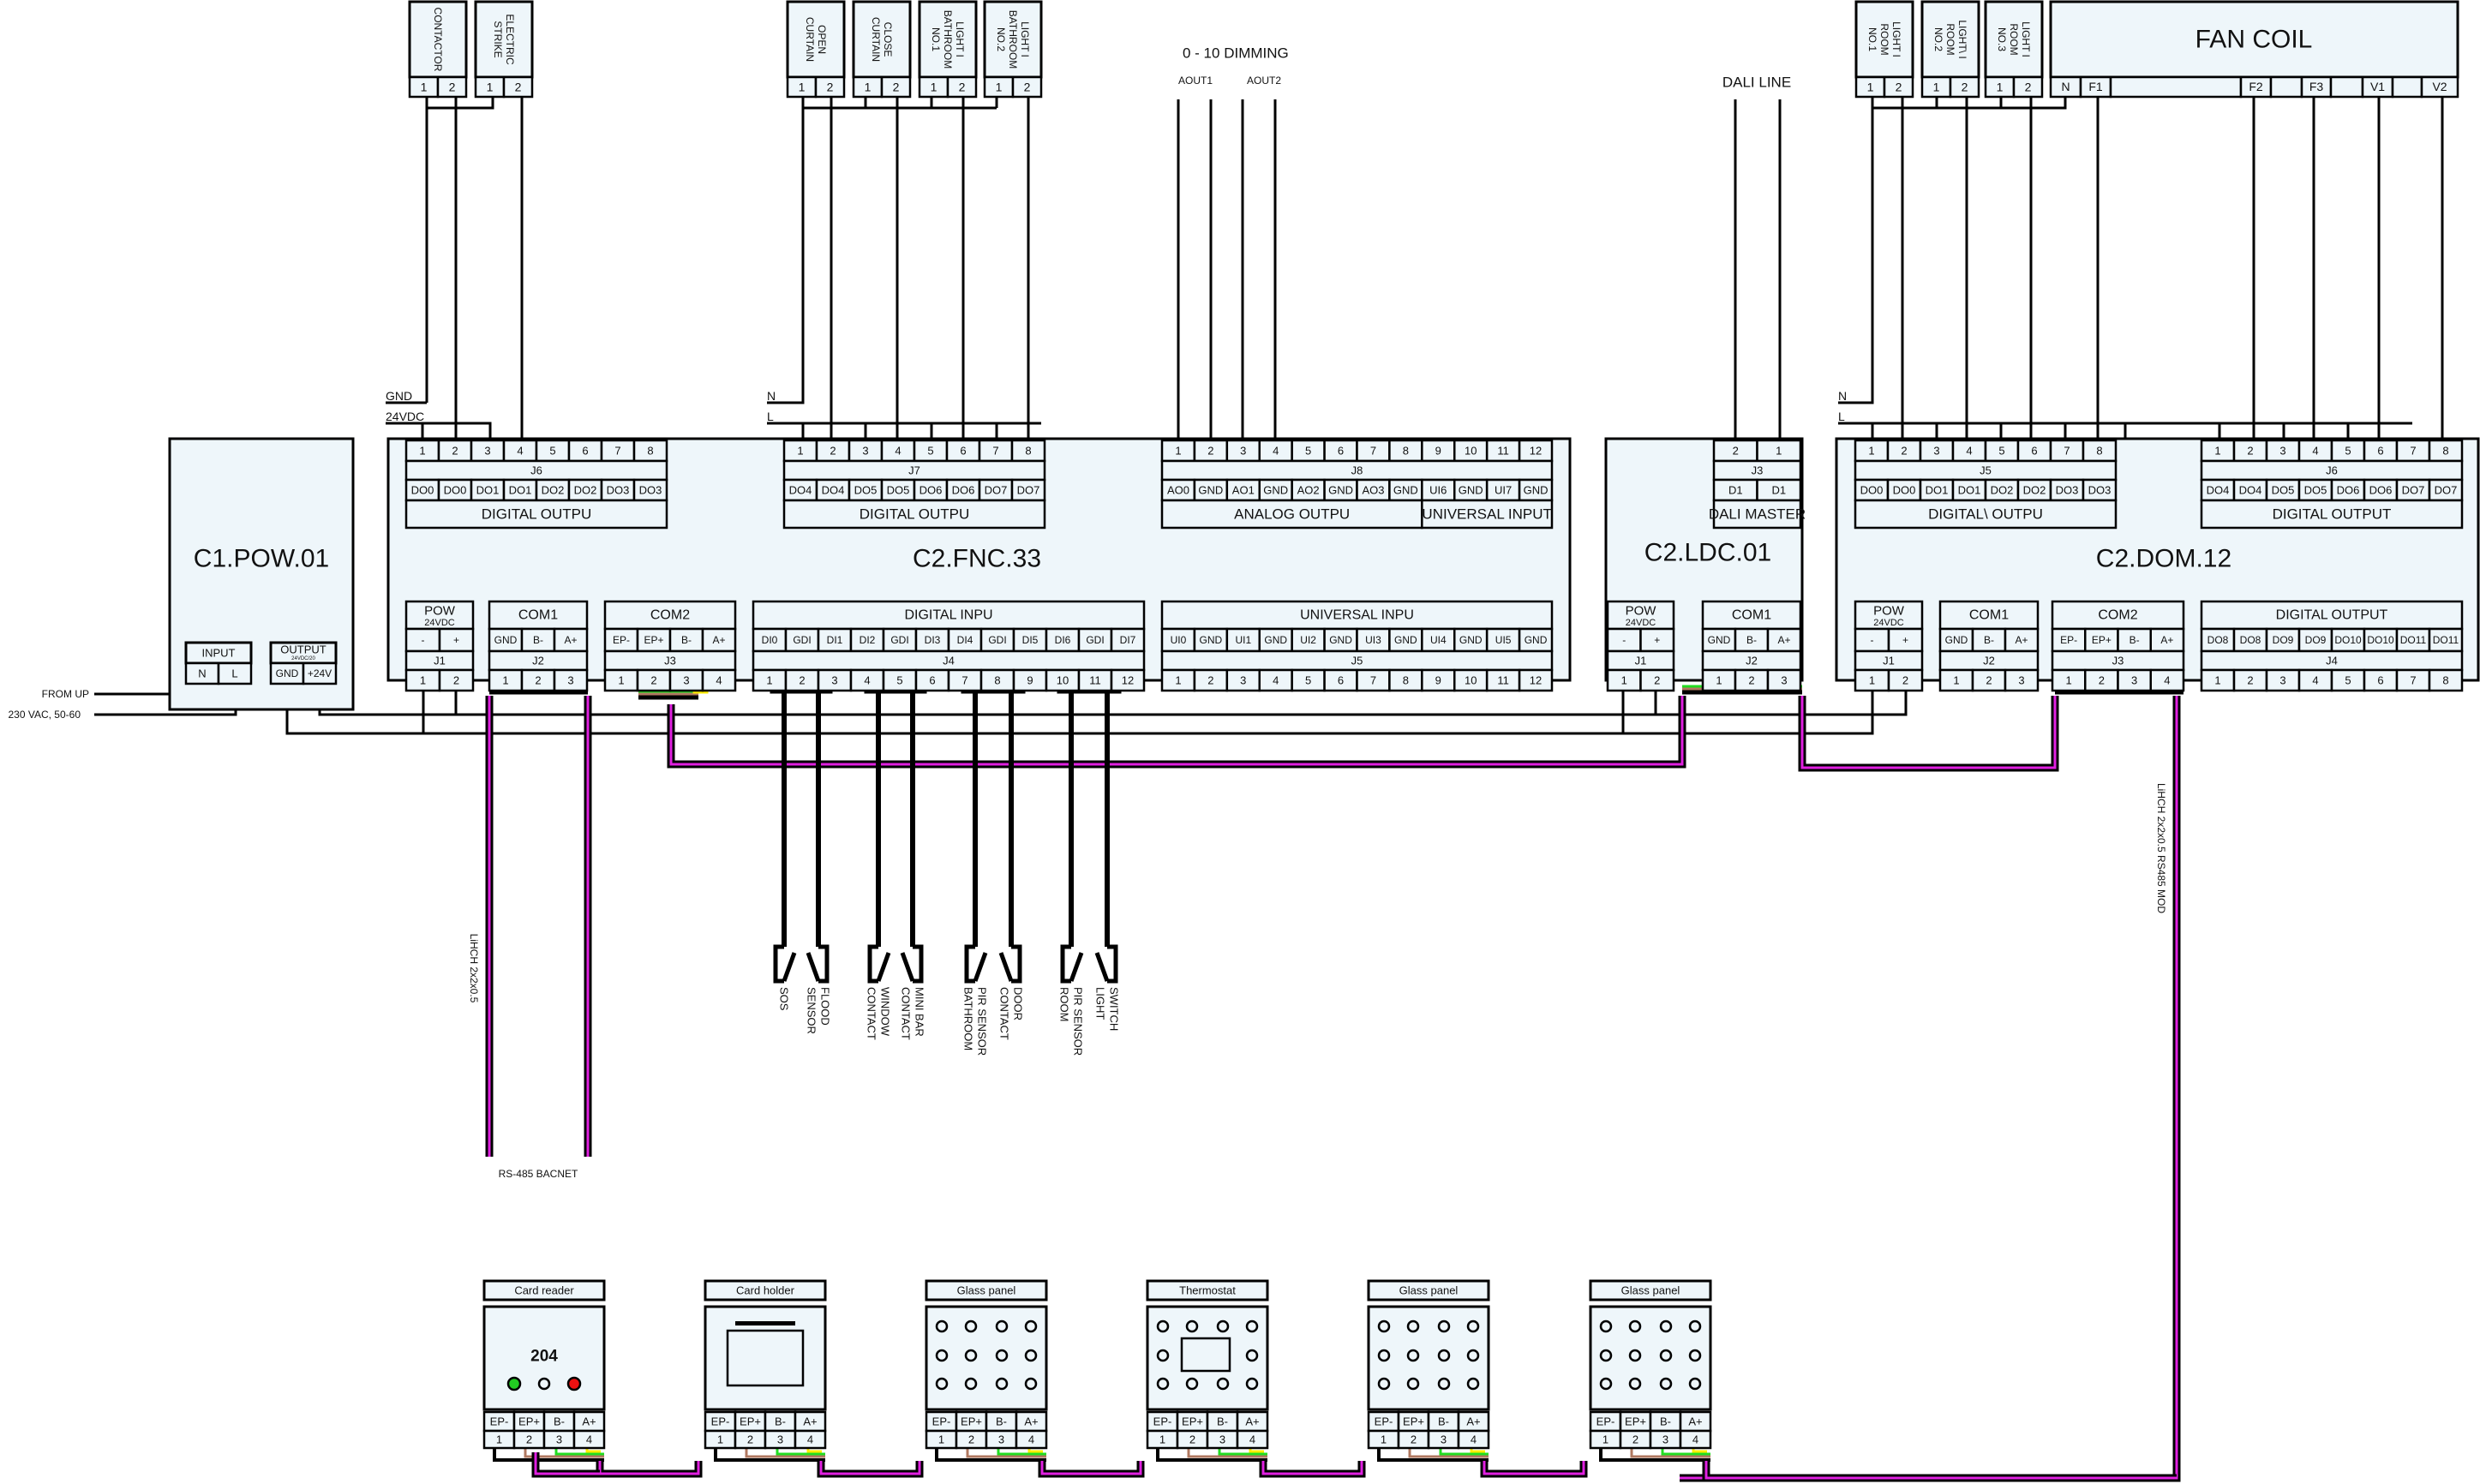  I want to click on ldc-j1-title-text: POW, so click(1641, 611).